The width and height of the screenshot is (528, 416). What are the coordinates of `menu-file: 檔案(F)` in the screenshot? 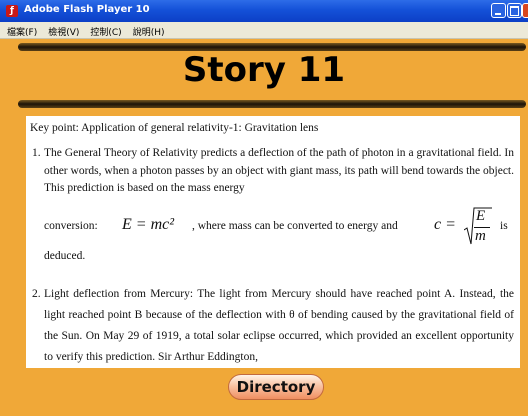 It's located at (22, 33).